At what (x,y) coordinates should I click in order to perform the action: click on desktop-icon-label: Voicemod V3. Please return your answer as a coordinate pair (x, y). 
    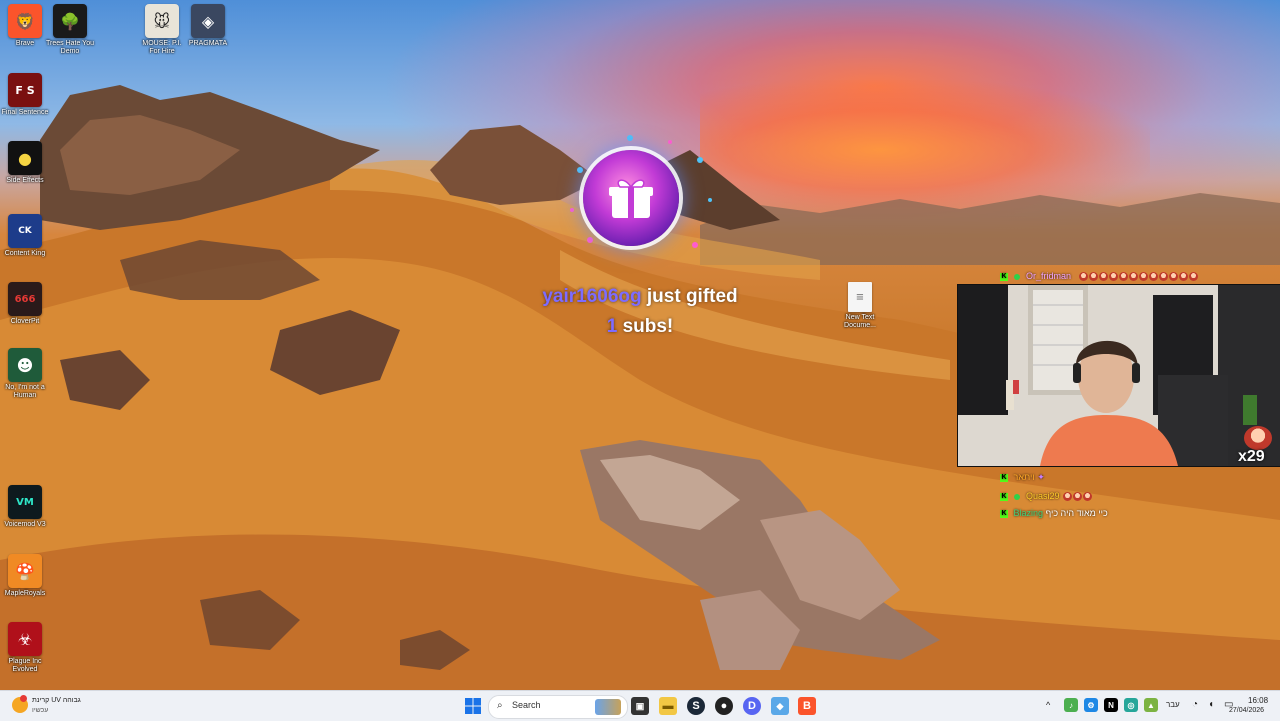
    Looking at the image, I should click on (25, 524).